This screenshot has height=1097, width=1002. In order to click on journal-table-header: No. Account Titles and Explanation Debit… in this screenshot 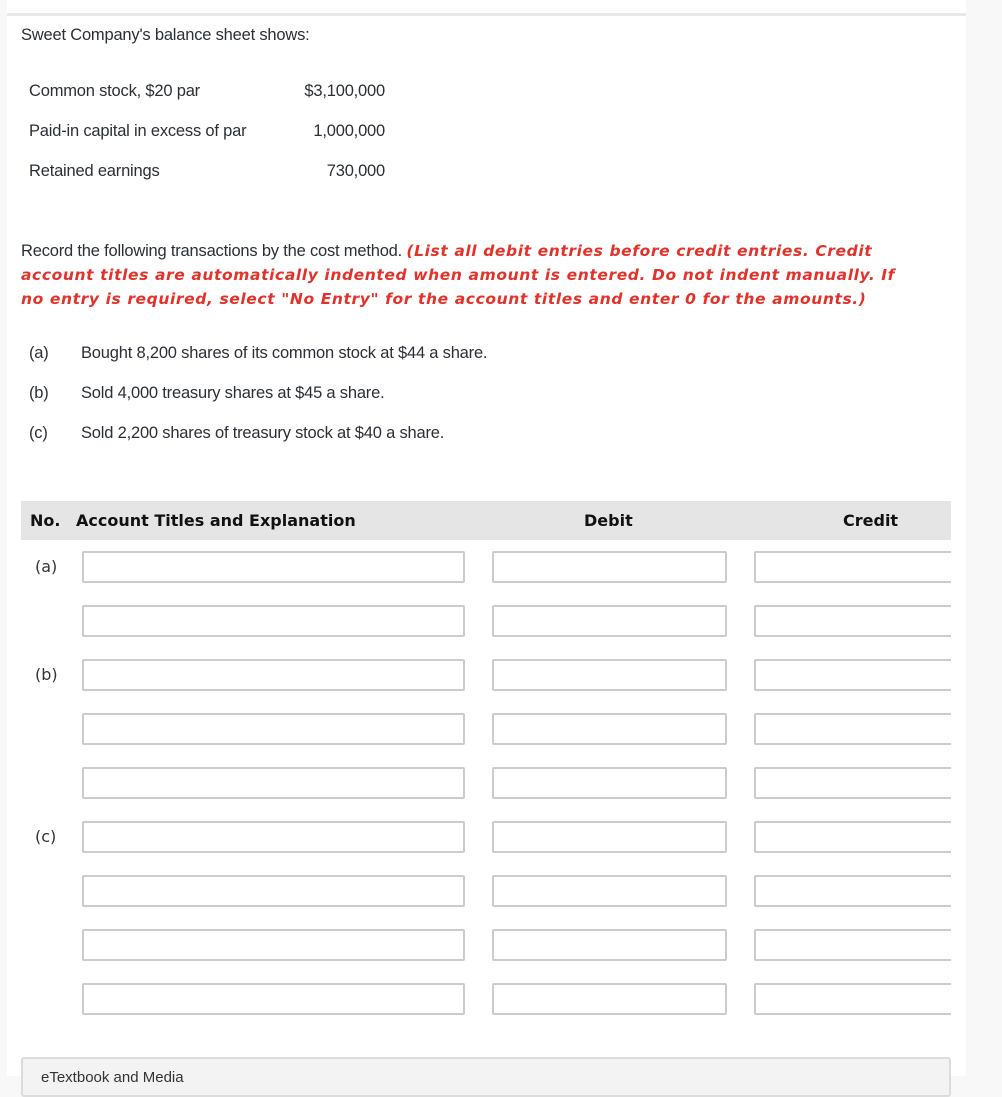, I will do `click(486, 520)`.